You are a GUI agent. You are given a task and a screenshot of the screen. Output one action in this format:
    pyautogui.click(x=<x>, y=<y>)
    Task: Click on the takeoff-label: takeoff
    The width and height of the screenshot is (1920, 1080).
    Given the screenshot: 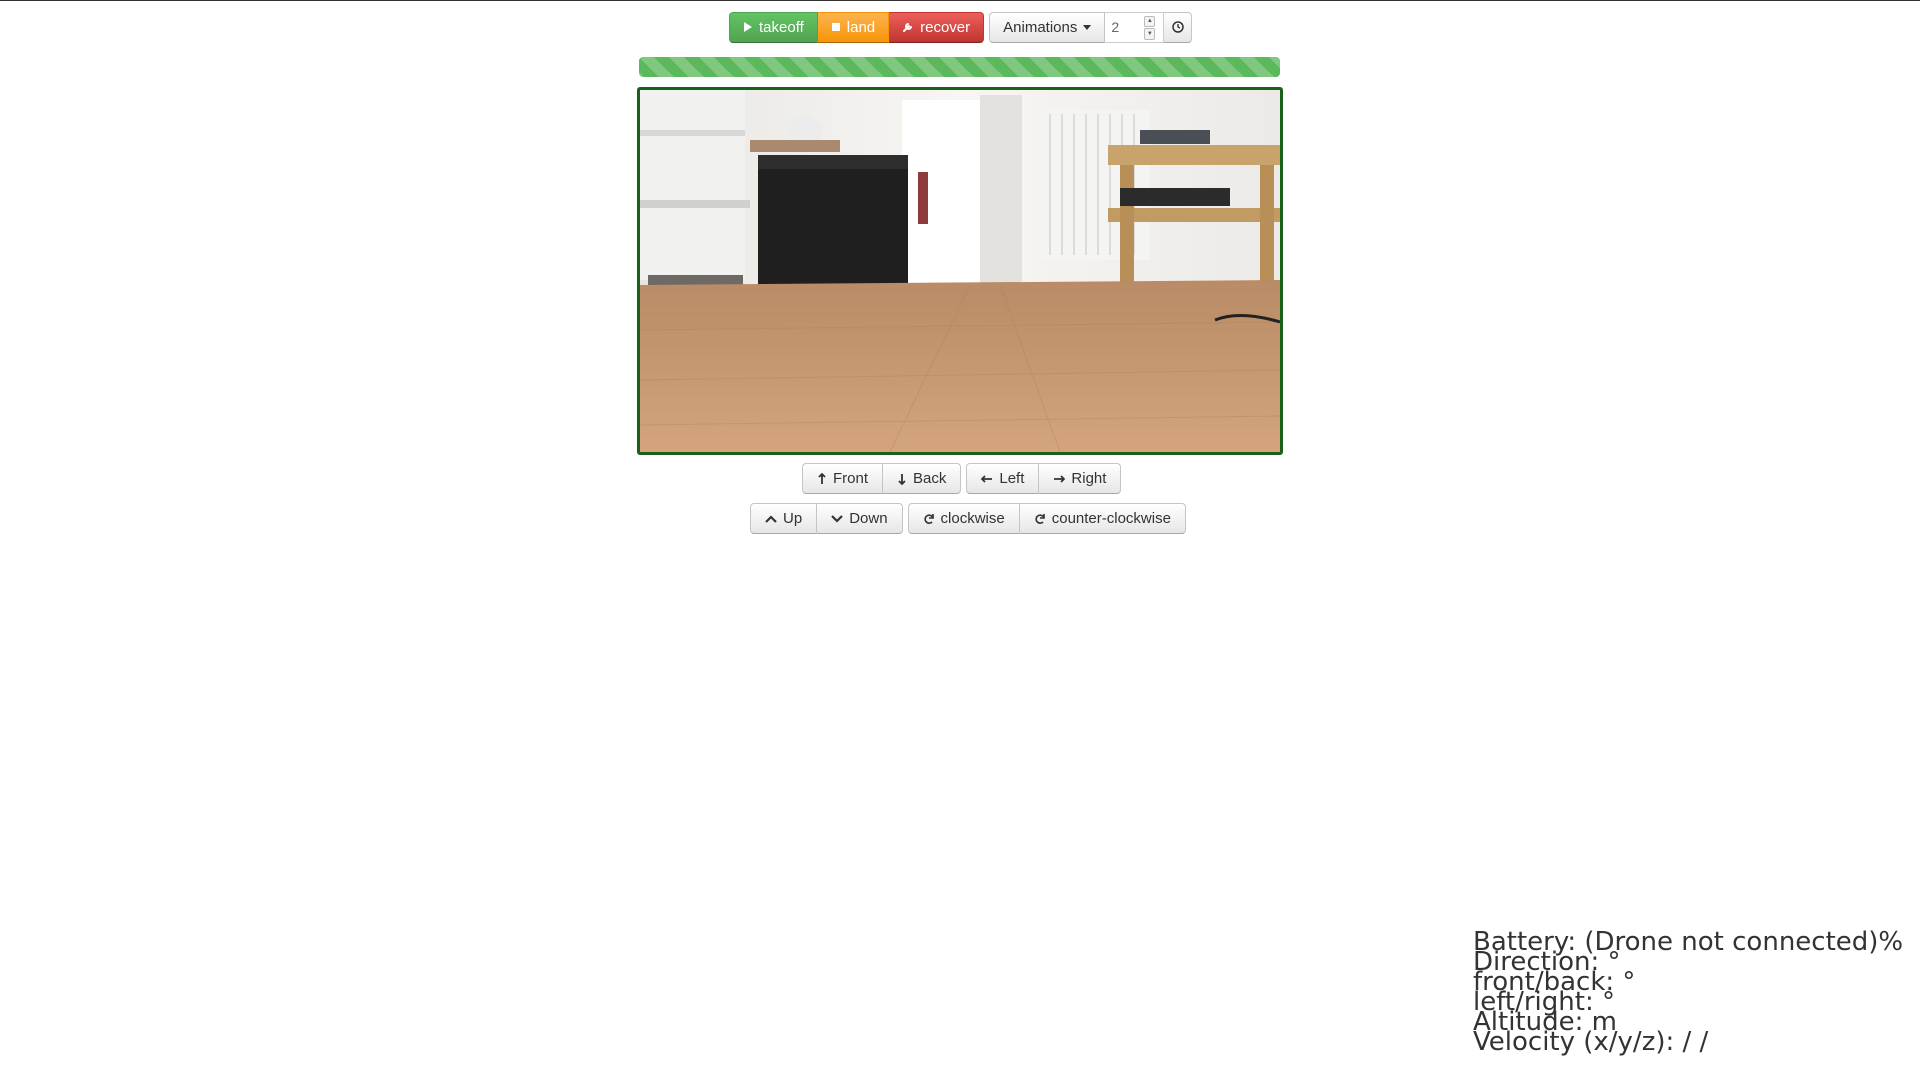 What is the action you would take?
    pyautogui.click(x=781, y=27)
    